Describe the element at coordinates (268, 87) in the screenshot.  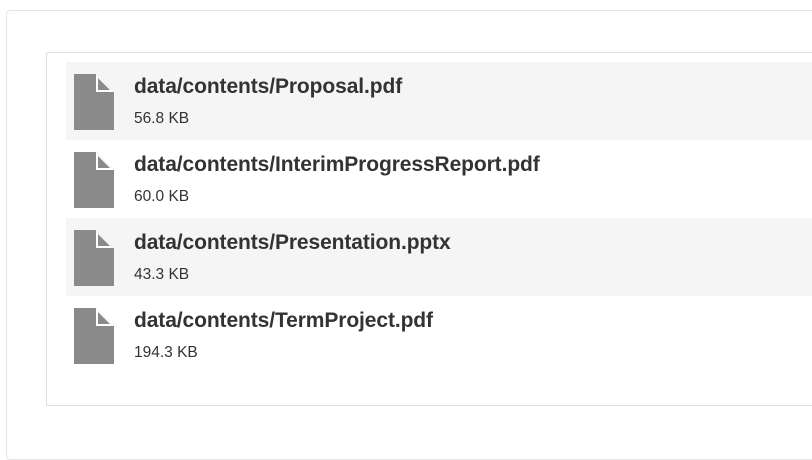
I see `file-name-link: data/contents/Proposal.pdf` at that location.